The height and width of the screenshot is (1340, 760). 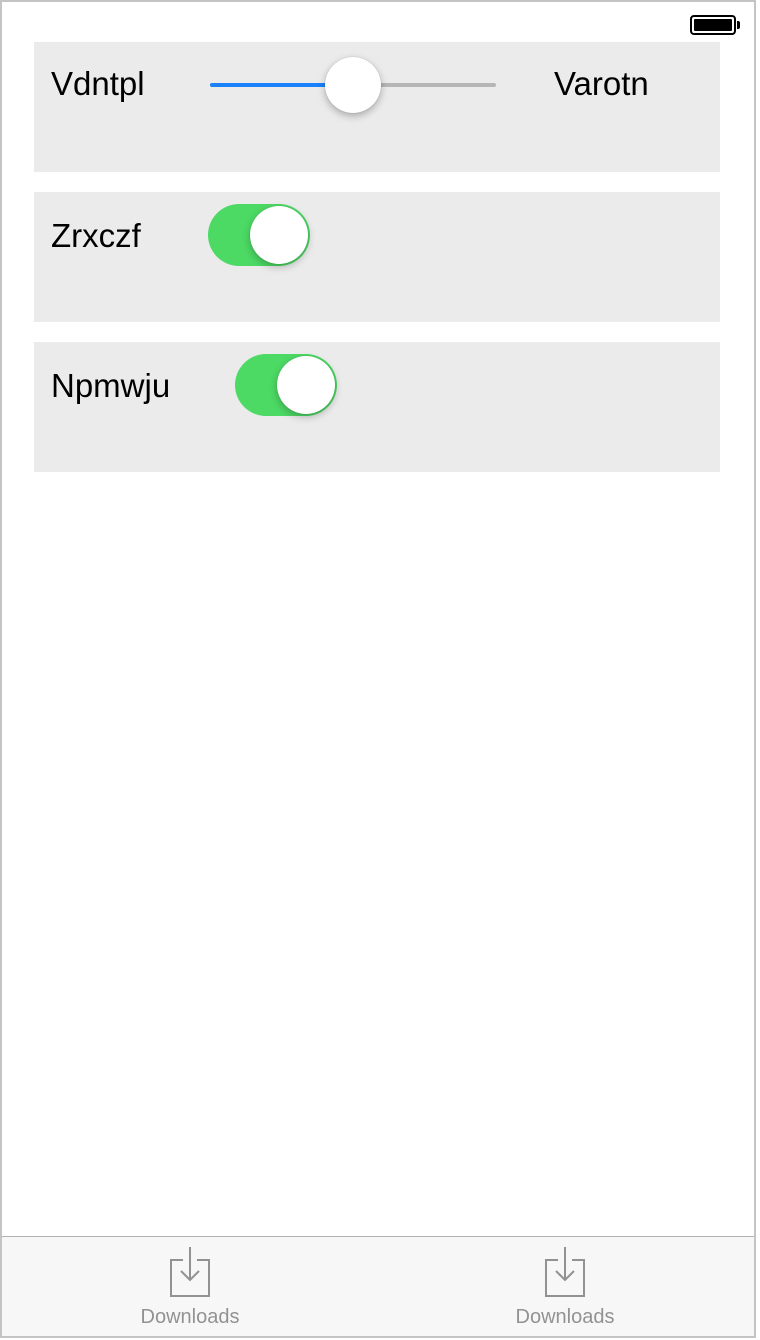 I want to click on toggle-switch-npmwju, so click(x=286, y=385).